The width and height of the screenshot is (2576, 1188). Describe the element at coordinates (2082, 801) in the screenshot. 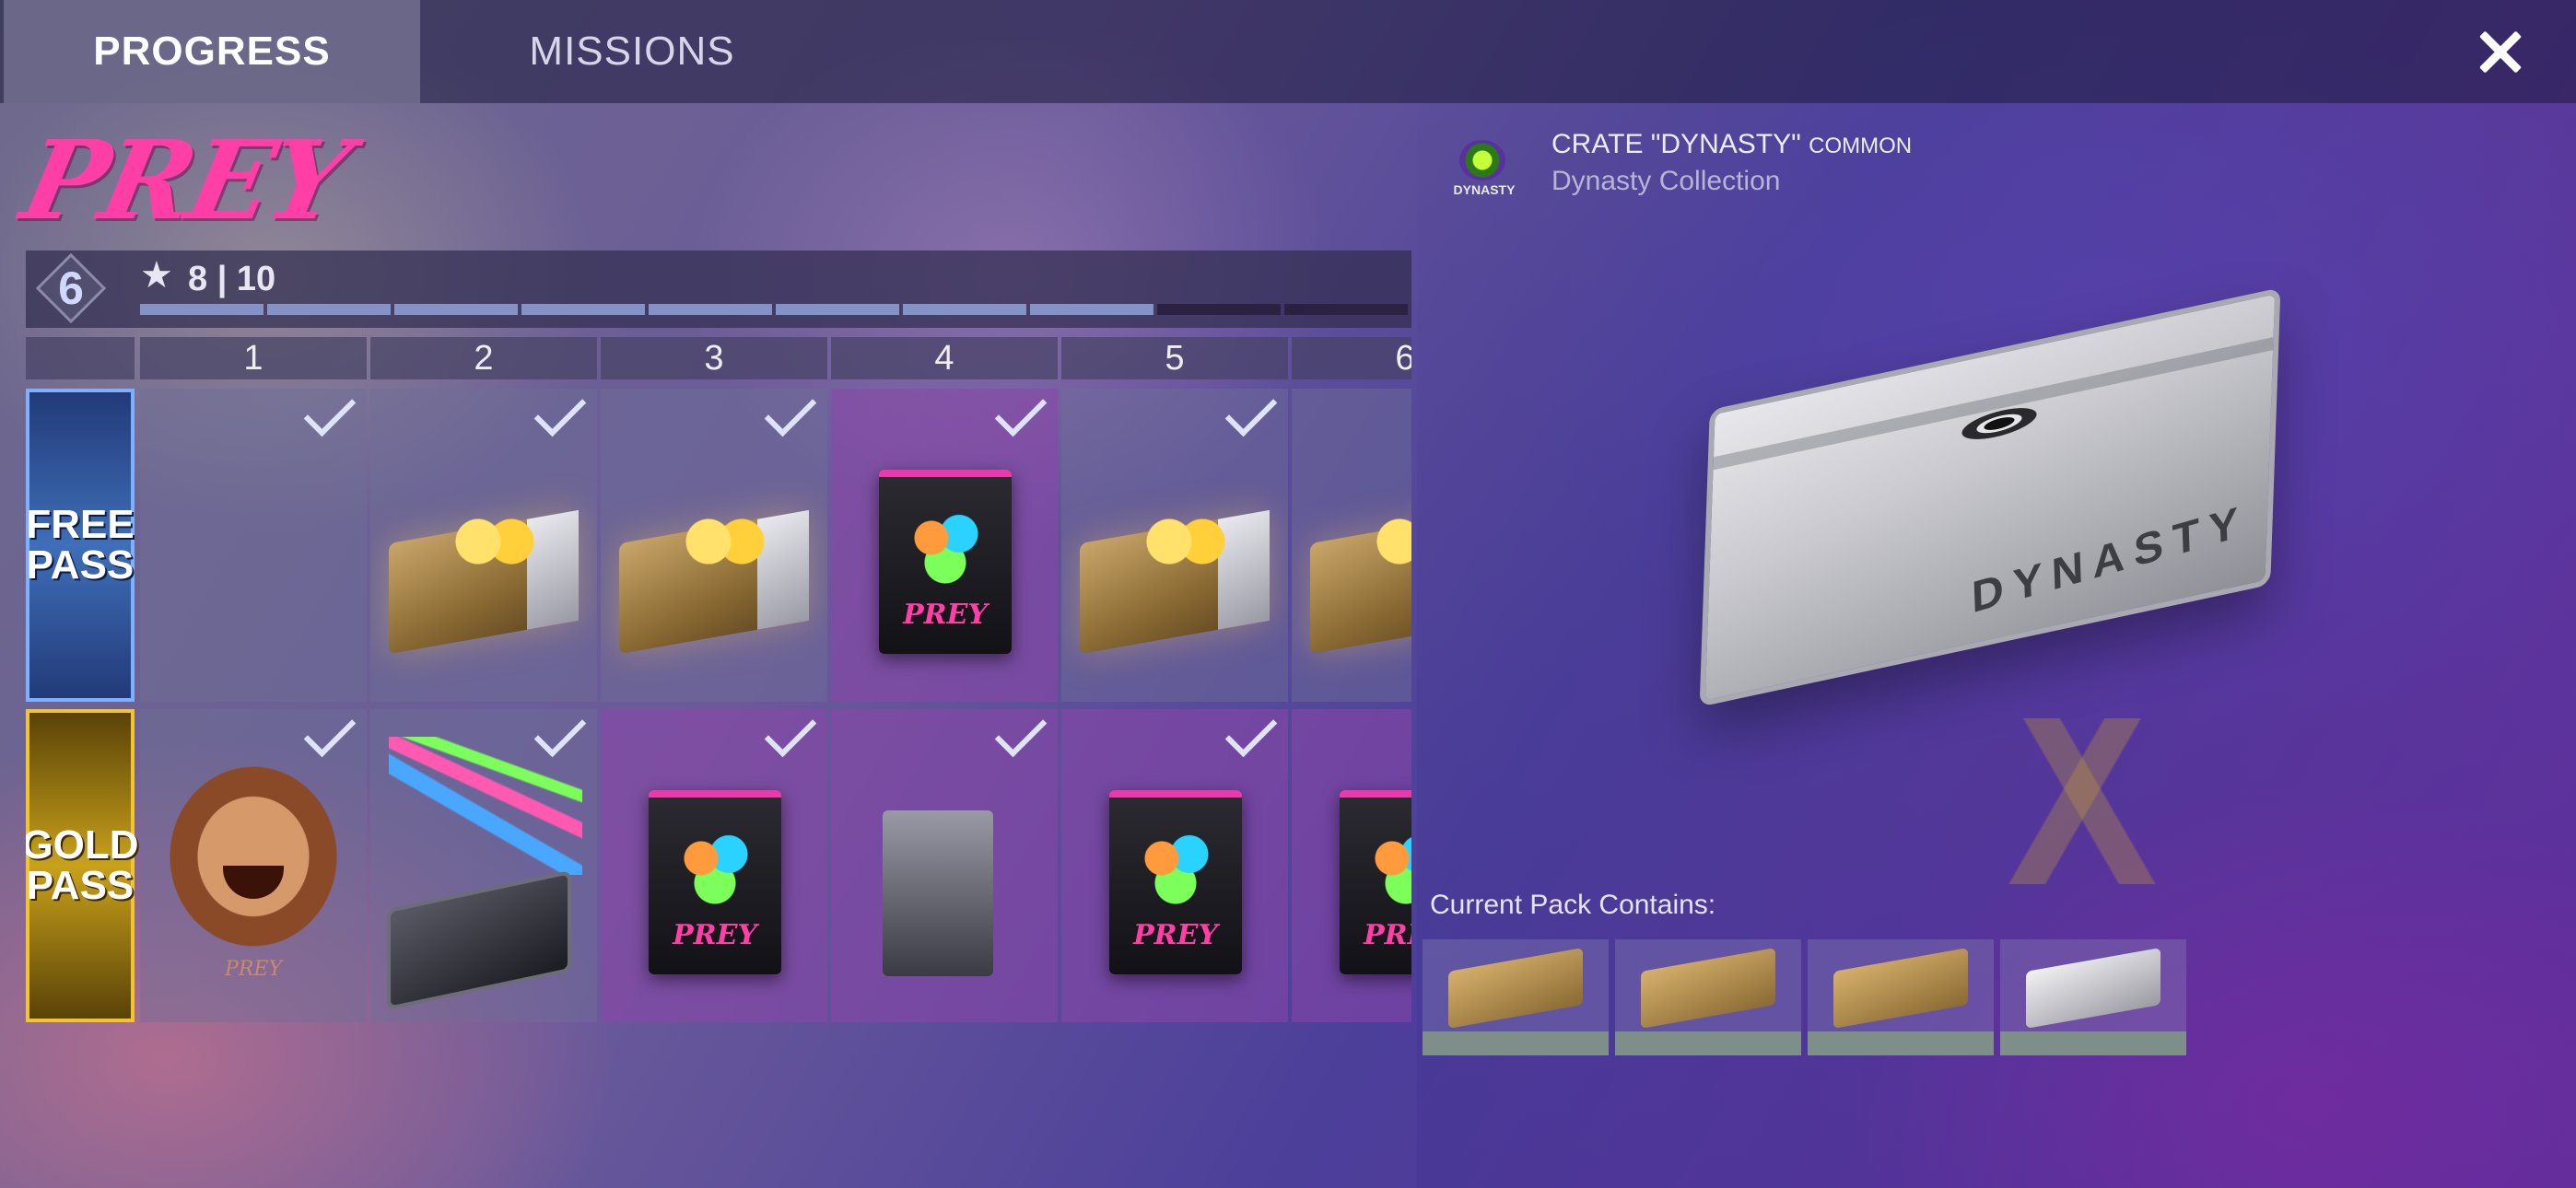

I see `background-x-mark` at that location.